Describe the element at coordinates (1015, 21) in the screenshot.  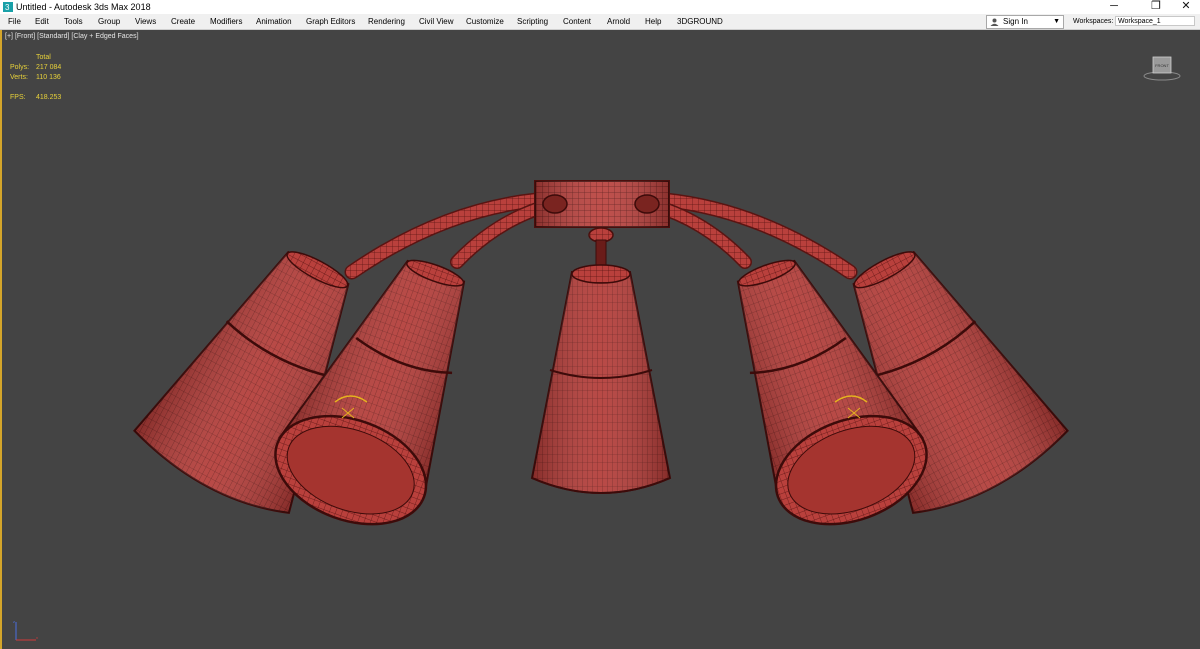
I see `sign-in-label: Sign In` at that location.